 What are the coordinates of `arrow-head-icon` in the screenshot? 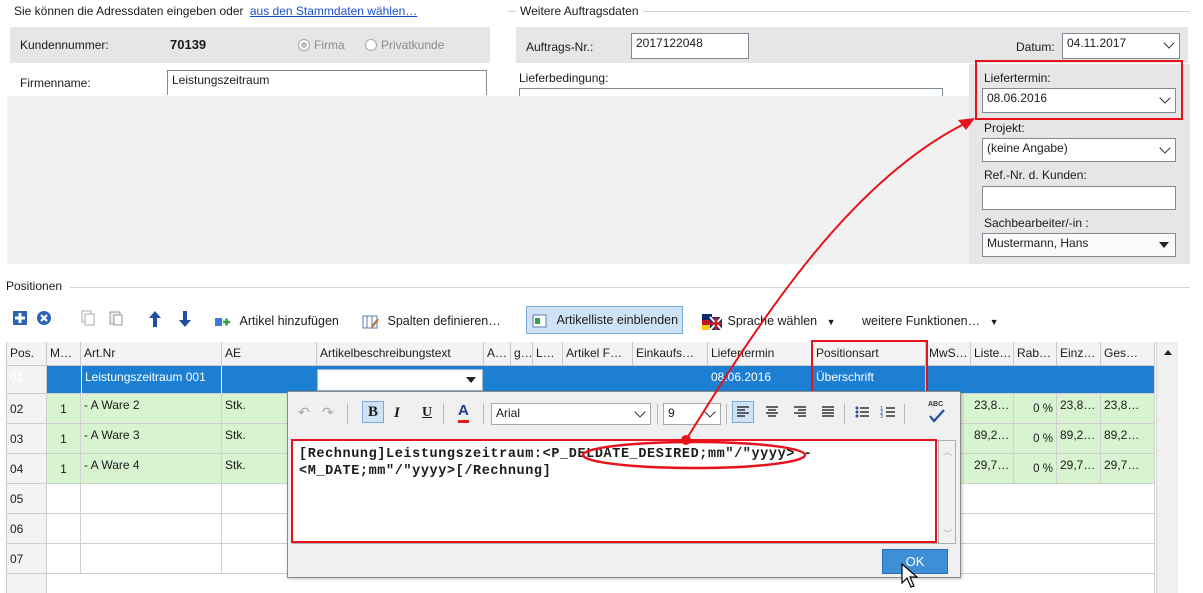 It's located at (966, 124).